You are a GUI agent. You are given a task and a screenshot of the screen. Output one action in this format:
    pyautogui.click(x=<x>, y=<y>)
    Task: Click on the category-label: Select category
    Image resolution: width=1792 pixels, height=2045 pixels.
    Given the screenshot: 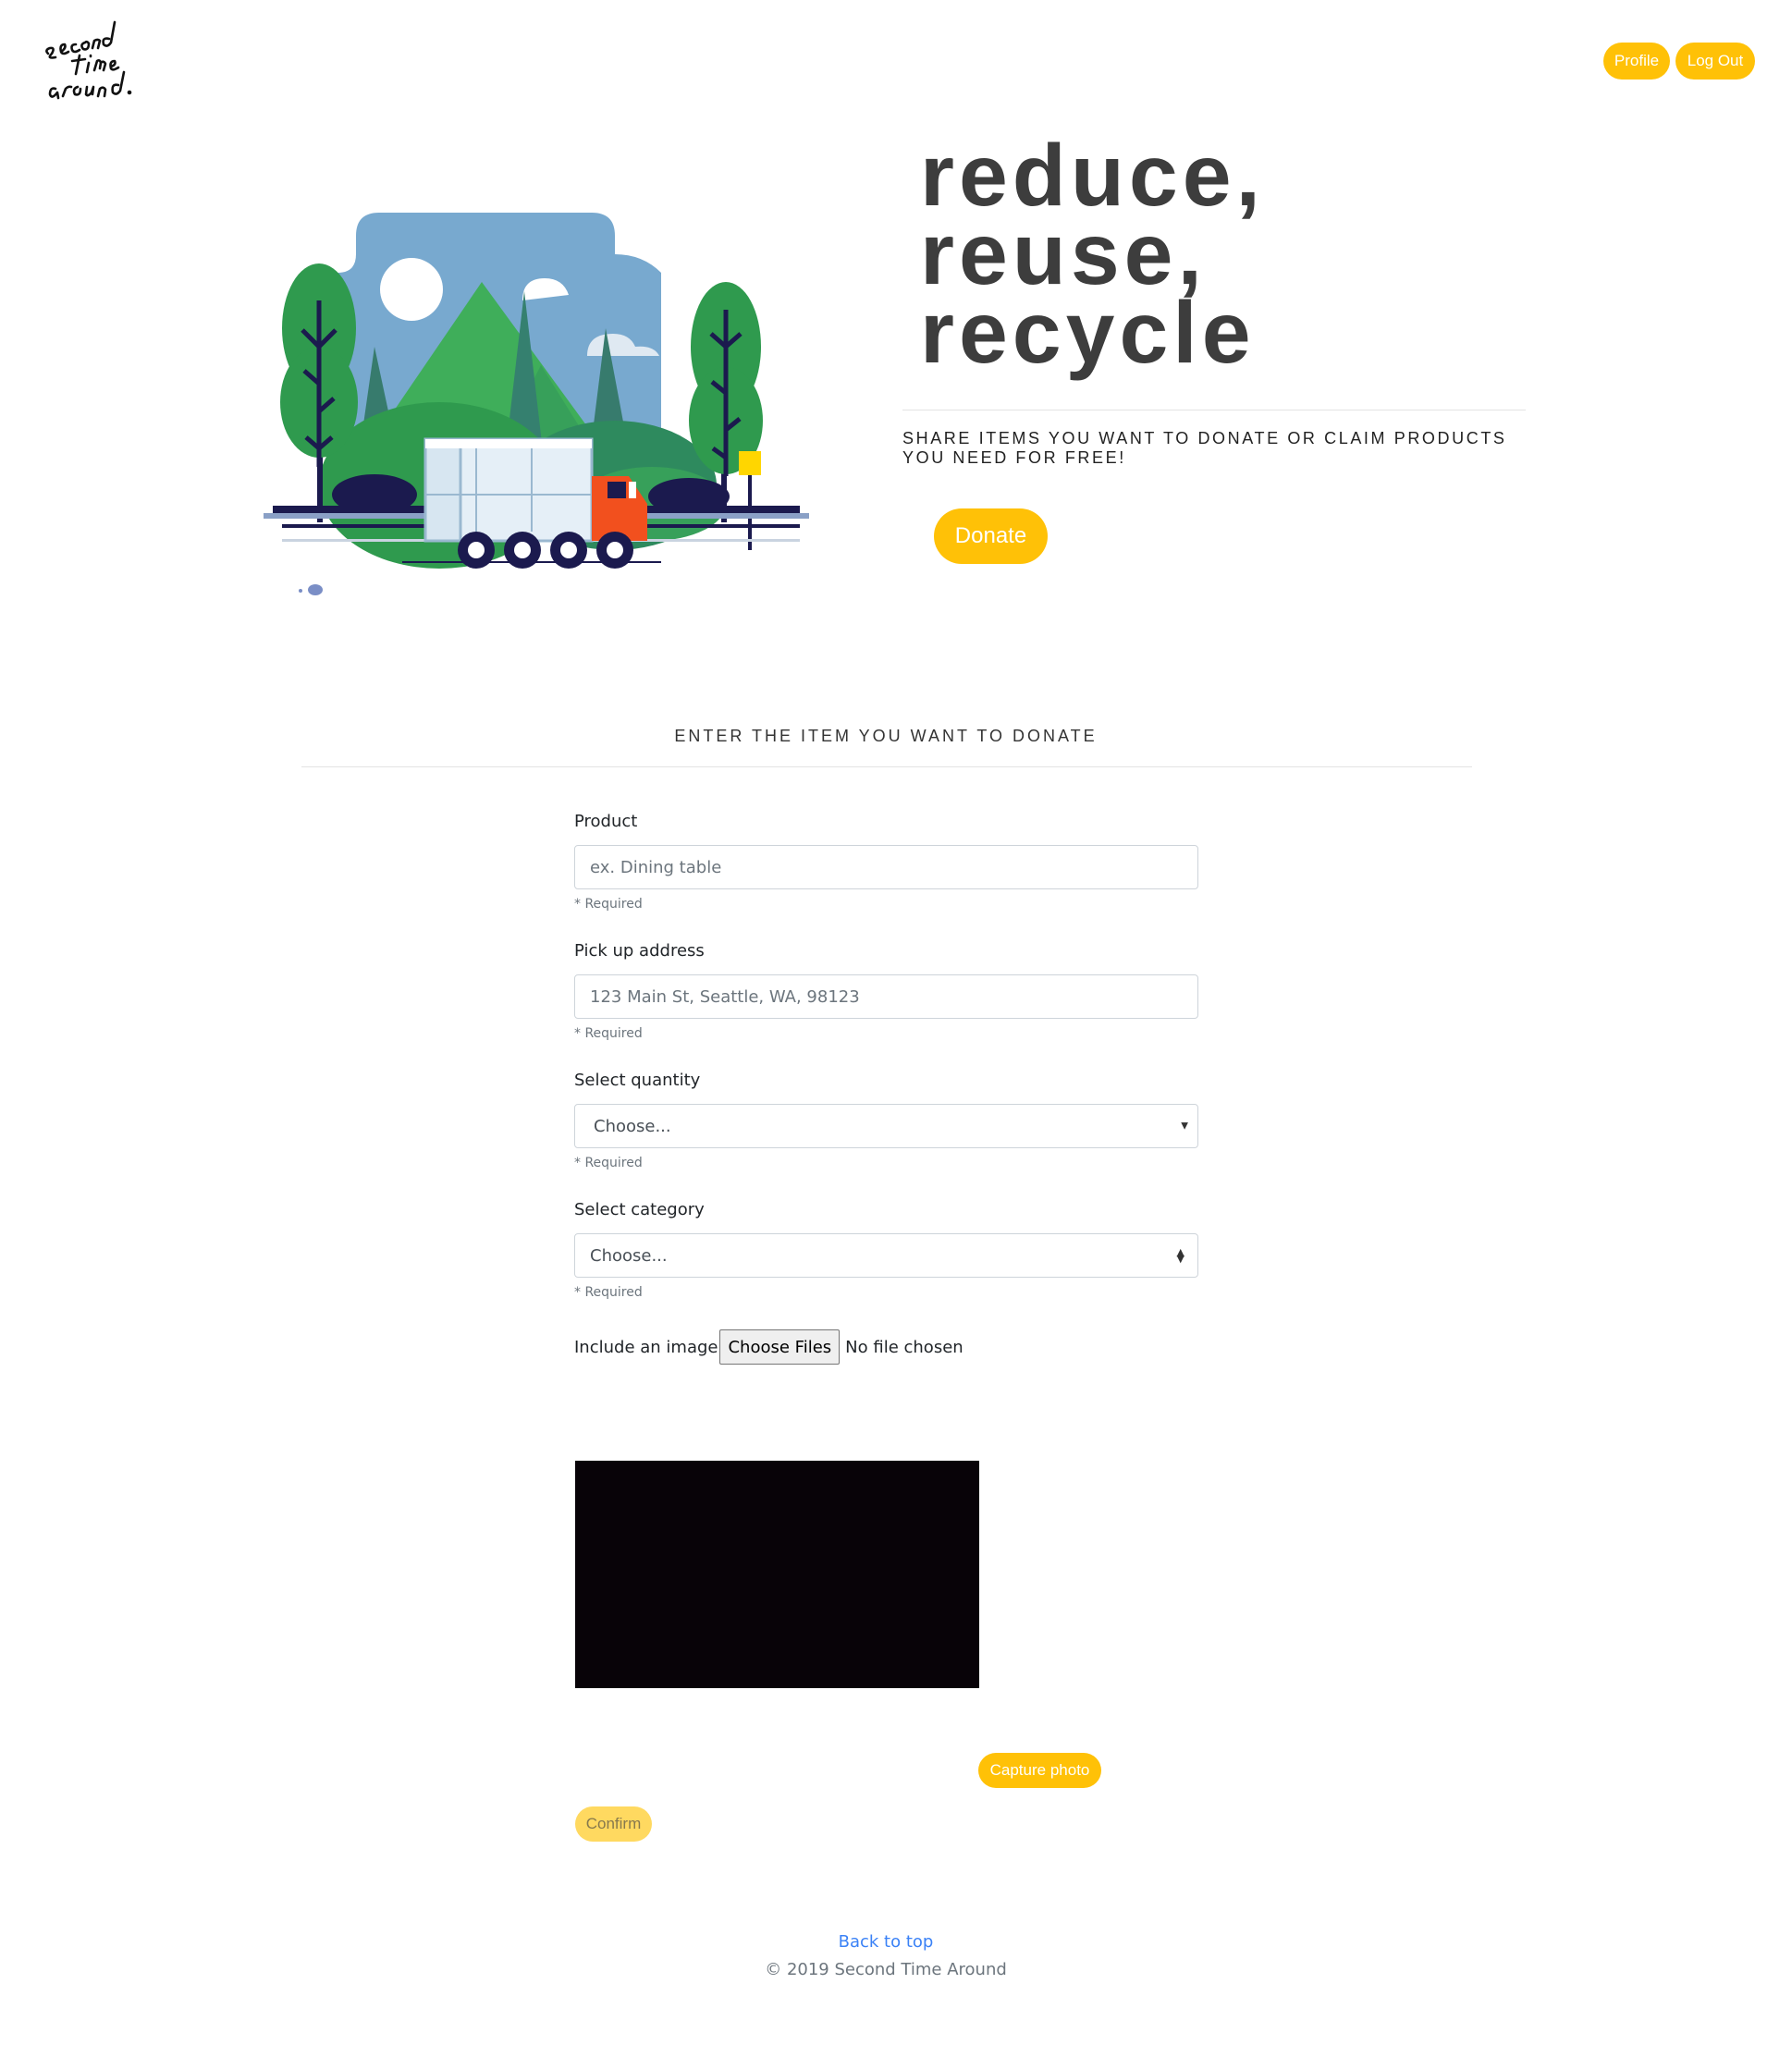 What is the action you would take?
    pyautogui.click(x=639, y=1209)
    